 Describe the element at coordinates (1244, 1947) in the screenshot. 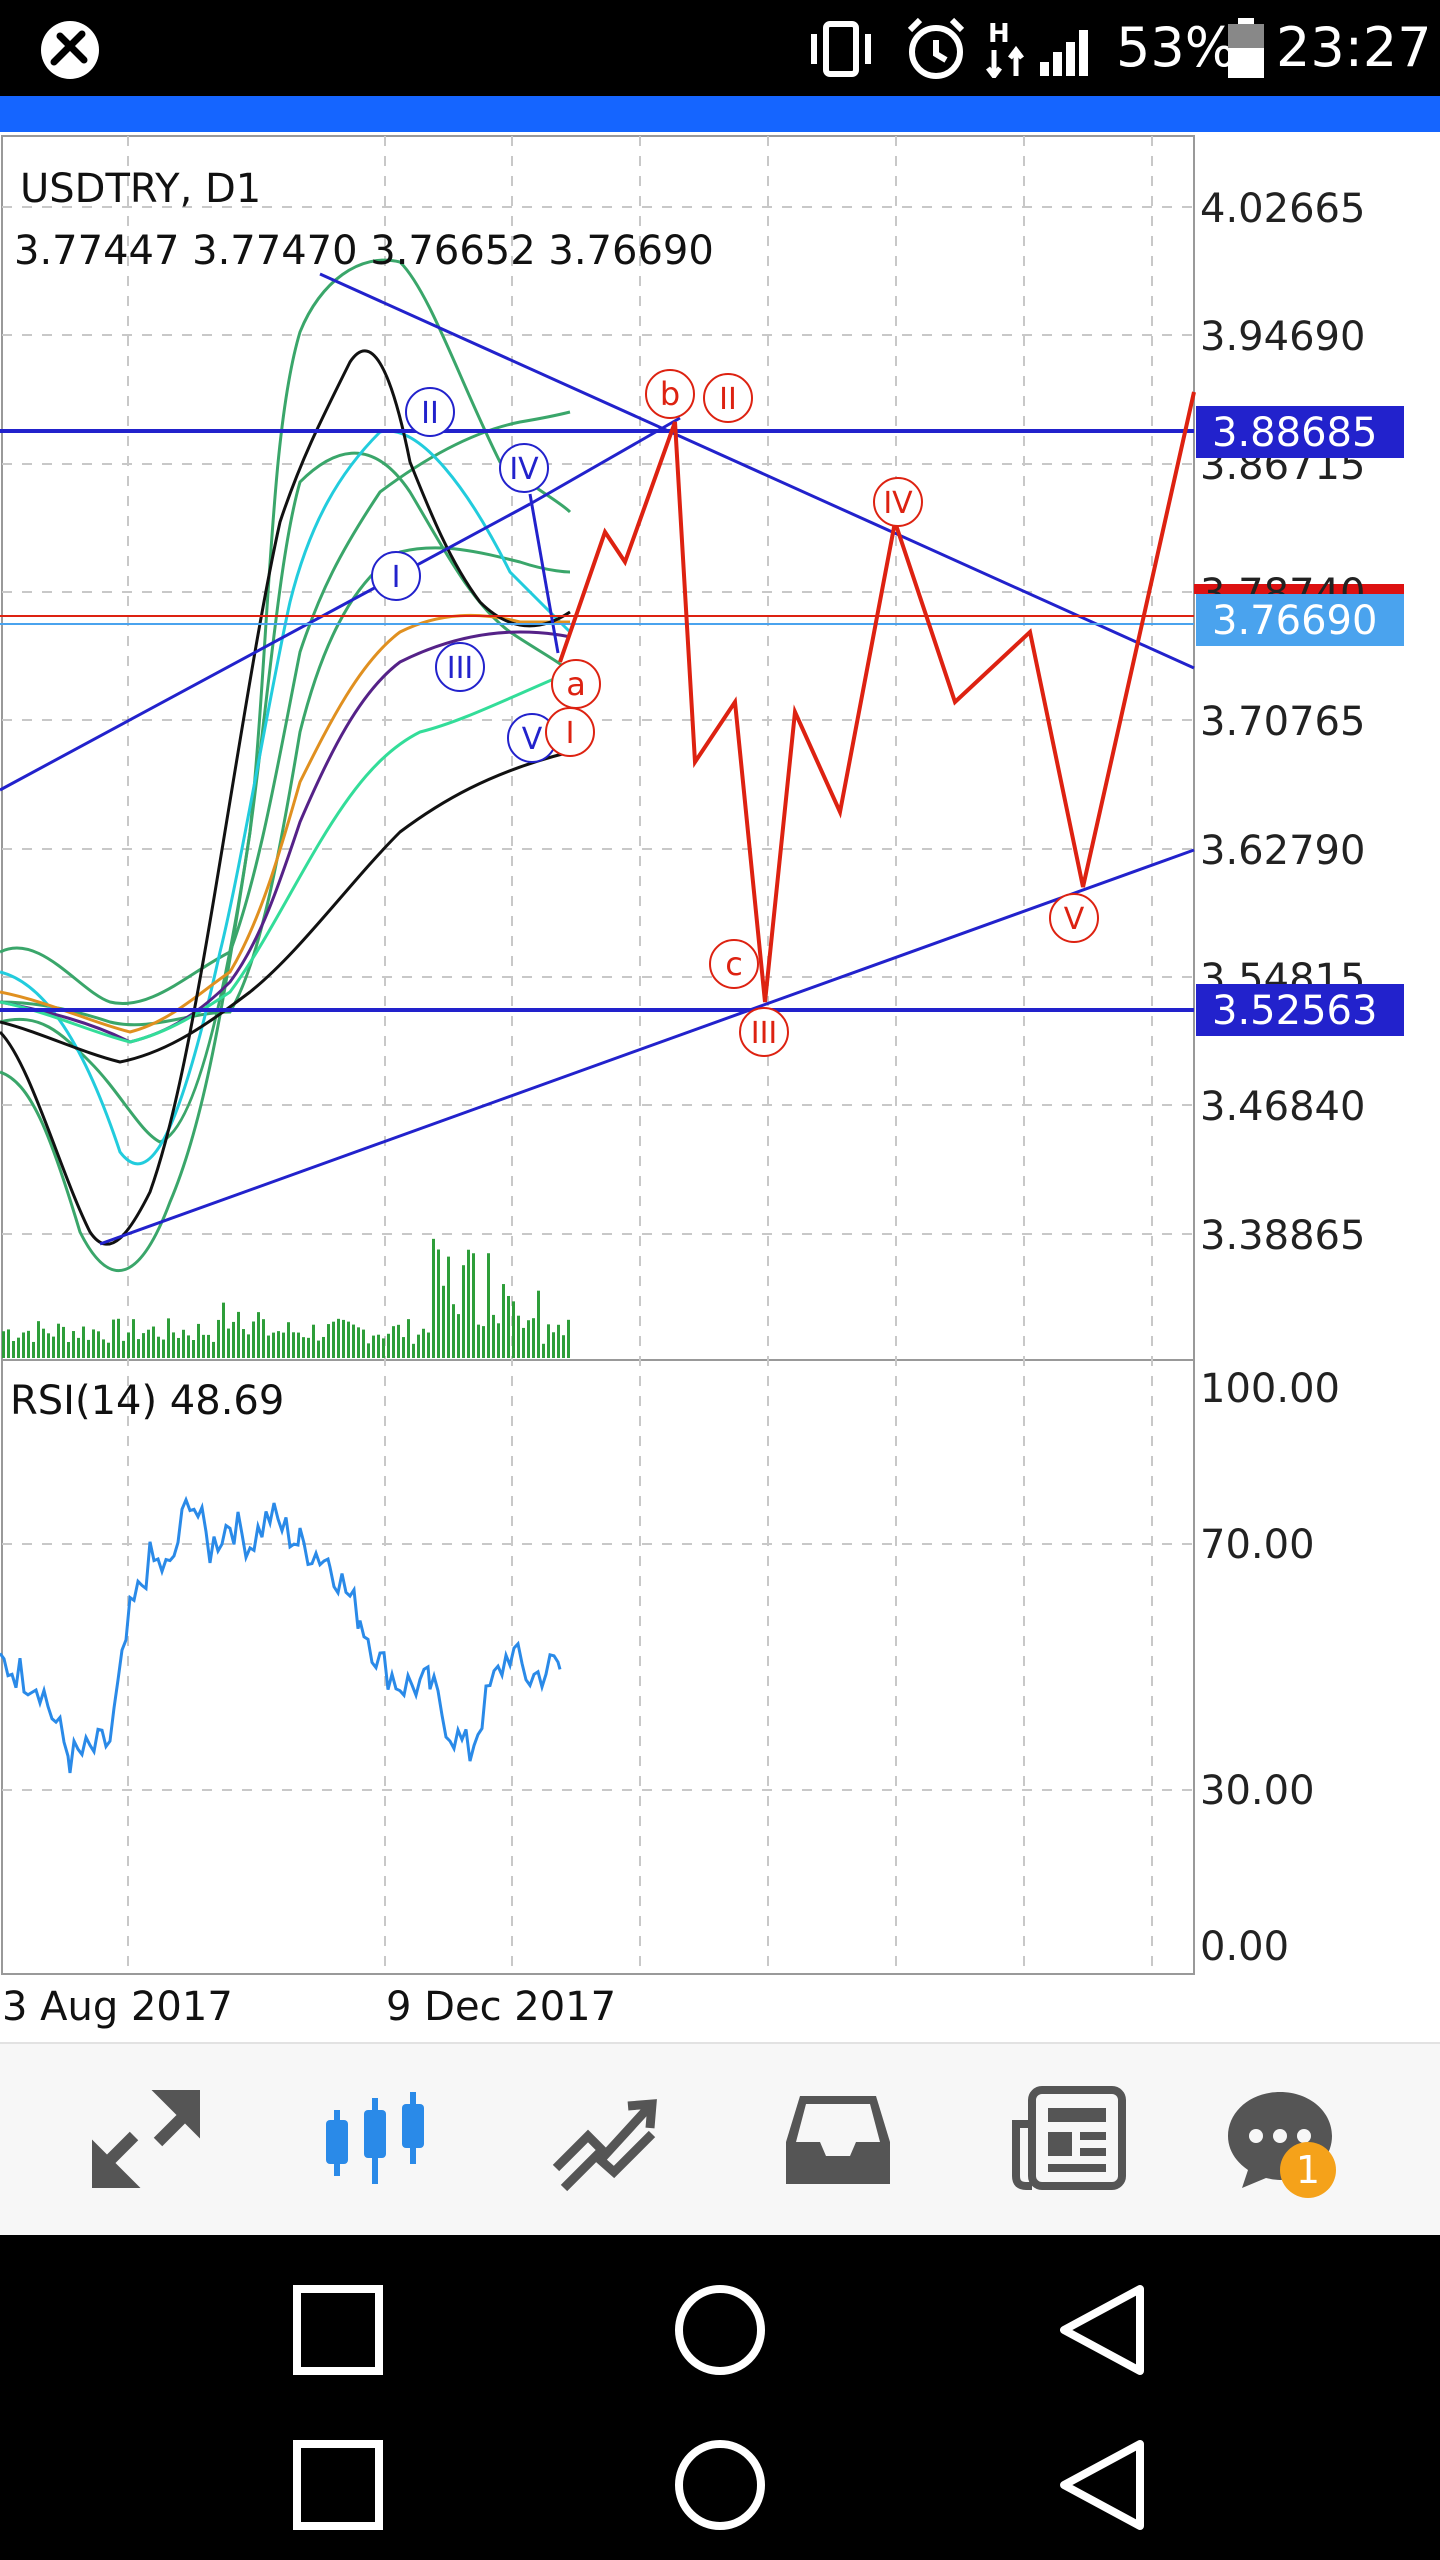

I see `rsi-tick: 0.00` at that location.